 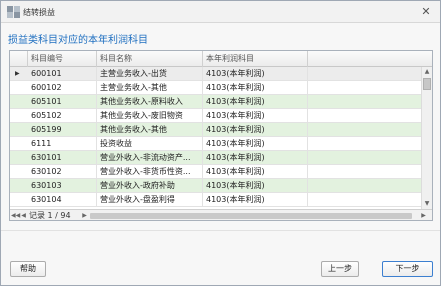 What do you see at coordinates (78, 40) in the screenshot?
I see `section-title: 损益类科目对应的本年利润科目` at bounding box center [78, 40].